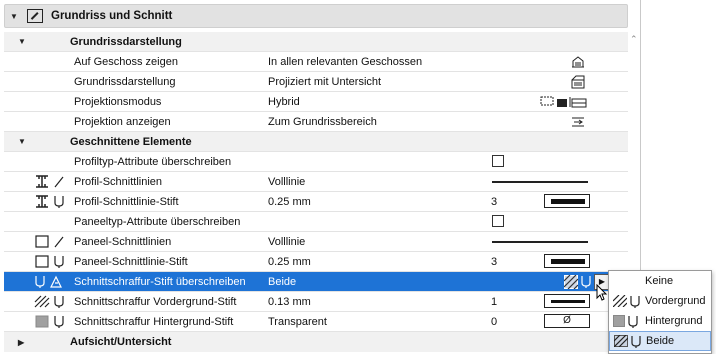  What do you see at coordinates (316, 202) in the screenshot?
I see `row-profil-schnittlinie-stift: Profil-Schnittlinie-Stift 0.25 mm 3` at bounding box center [316, 202].